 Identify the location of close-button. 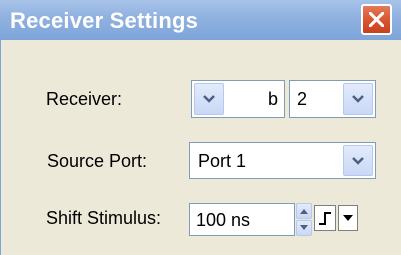
(376, 19).